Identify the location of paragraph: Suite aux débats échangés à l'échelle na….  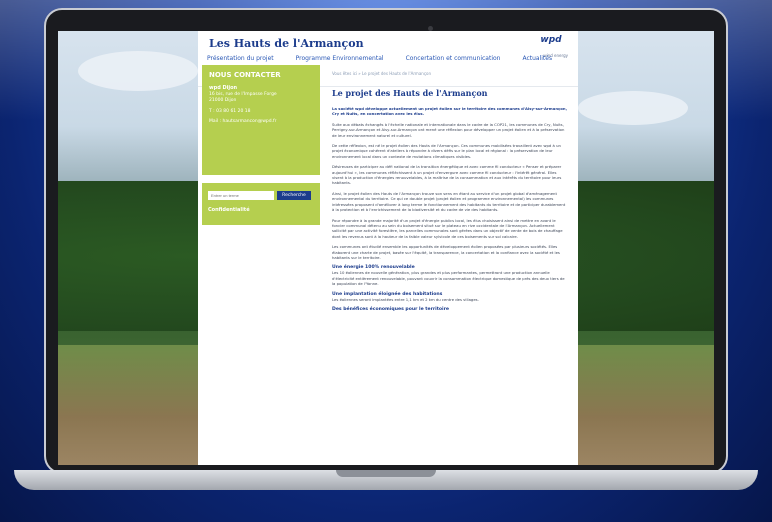
(448, 129).